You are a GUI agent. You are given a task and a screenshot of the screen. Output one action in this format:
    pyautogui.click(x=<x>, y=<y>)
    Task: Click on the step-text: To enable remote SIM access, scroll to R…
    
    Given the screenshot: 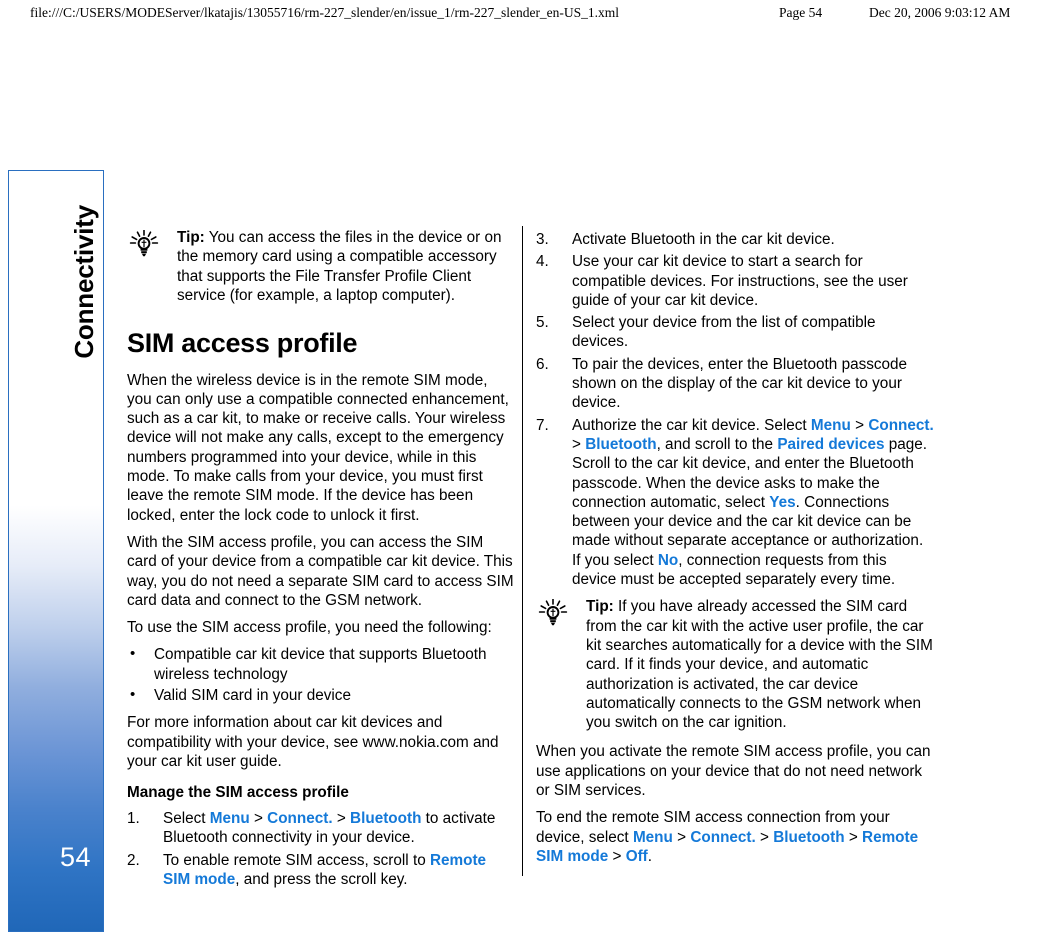 What is the action you would take?
    pyautogui.click(x=324, y=870)
    